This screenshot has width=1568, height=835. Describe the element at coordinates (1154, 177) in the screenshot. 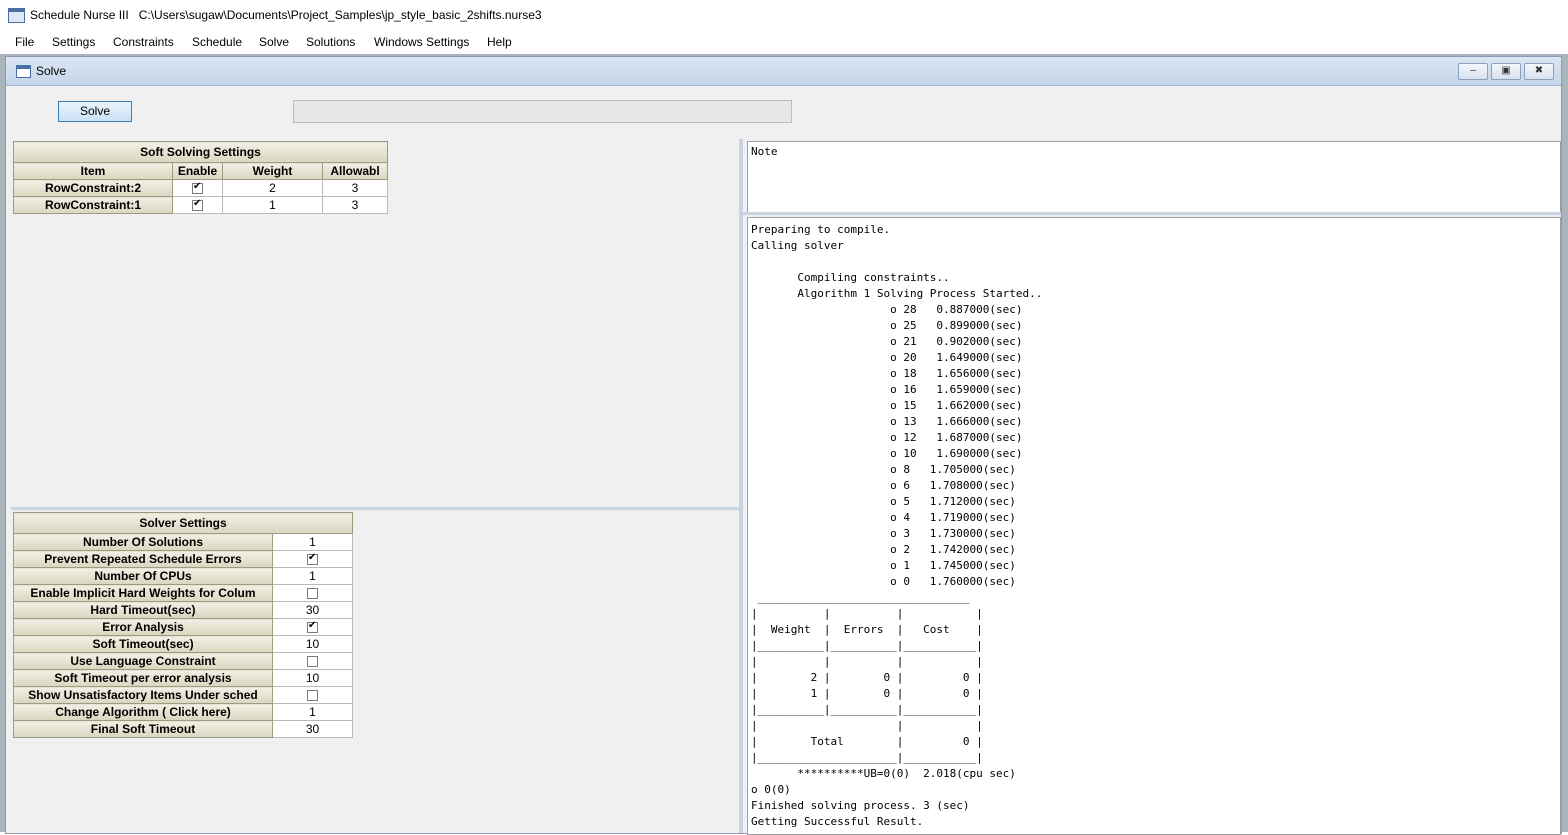

I see `note-textbox: Note` at that location.